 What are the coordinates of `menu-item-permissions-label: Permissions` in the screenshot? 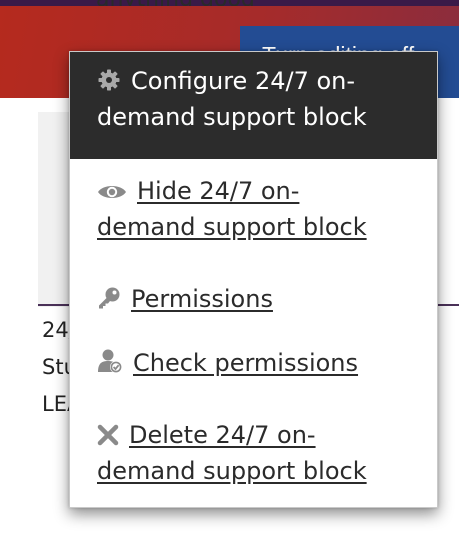 It's located at (202, 299).